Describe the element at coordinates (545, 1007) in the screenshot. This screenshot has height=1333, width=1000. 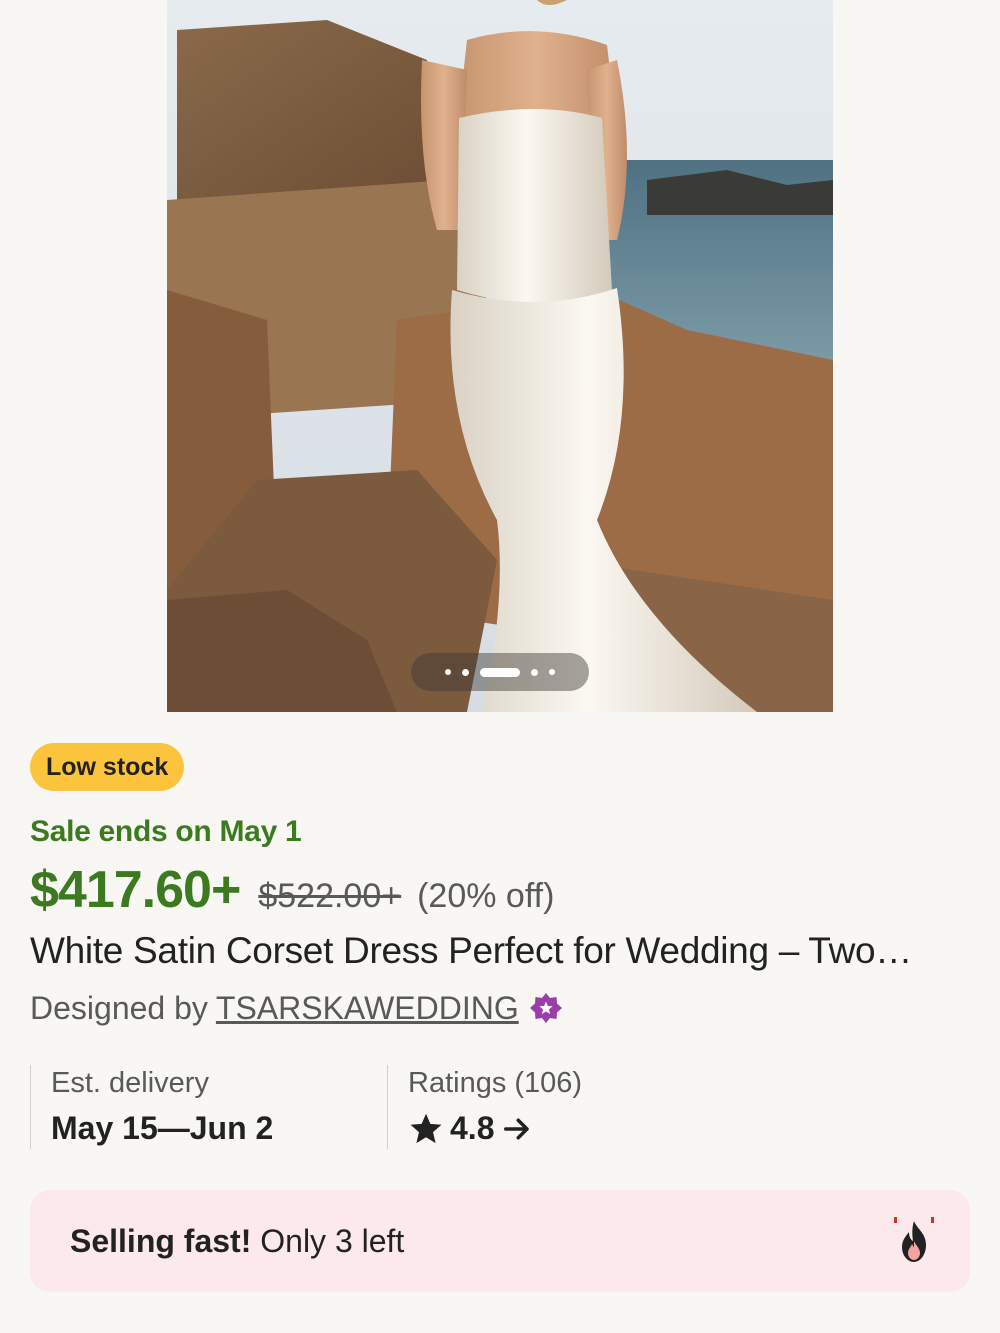
I see `star-seller-icon` at that location.